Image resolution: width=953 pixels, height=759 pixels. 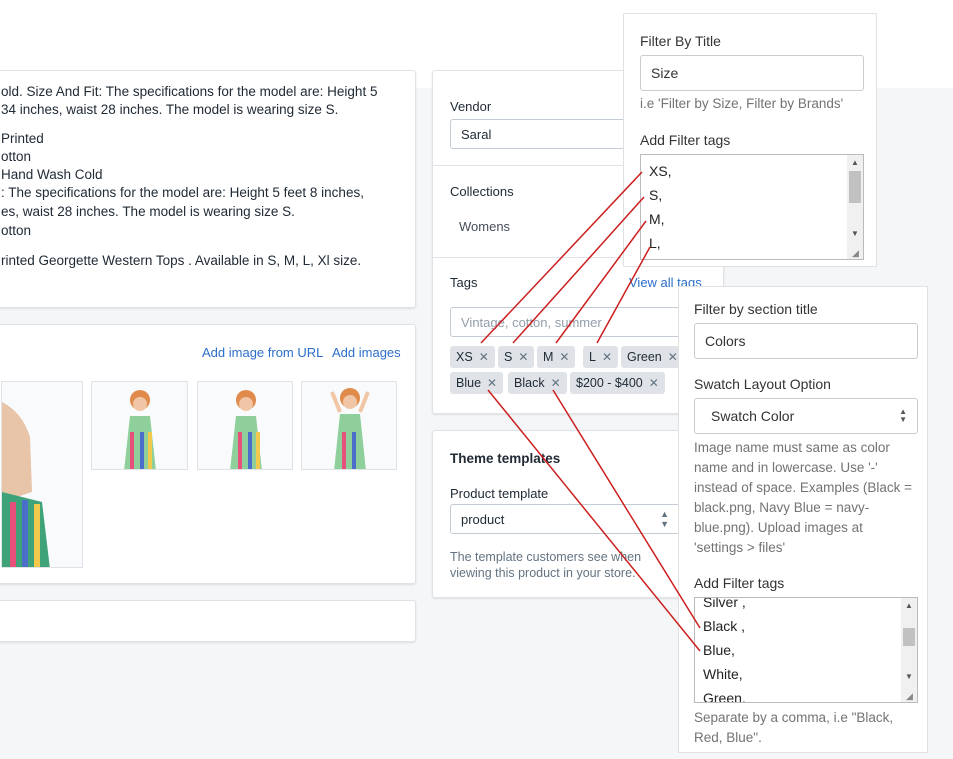 I want to click on swatch-layout-select: Swatch Color ▲ ▼, so click(x=806, y=416).